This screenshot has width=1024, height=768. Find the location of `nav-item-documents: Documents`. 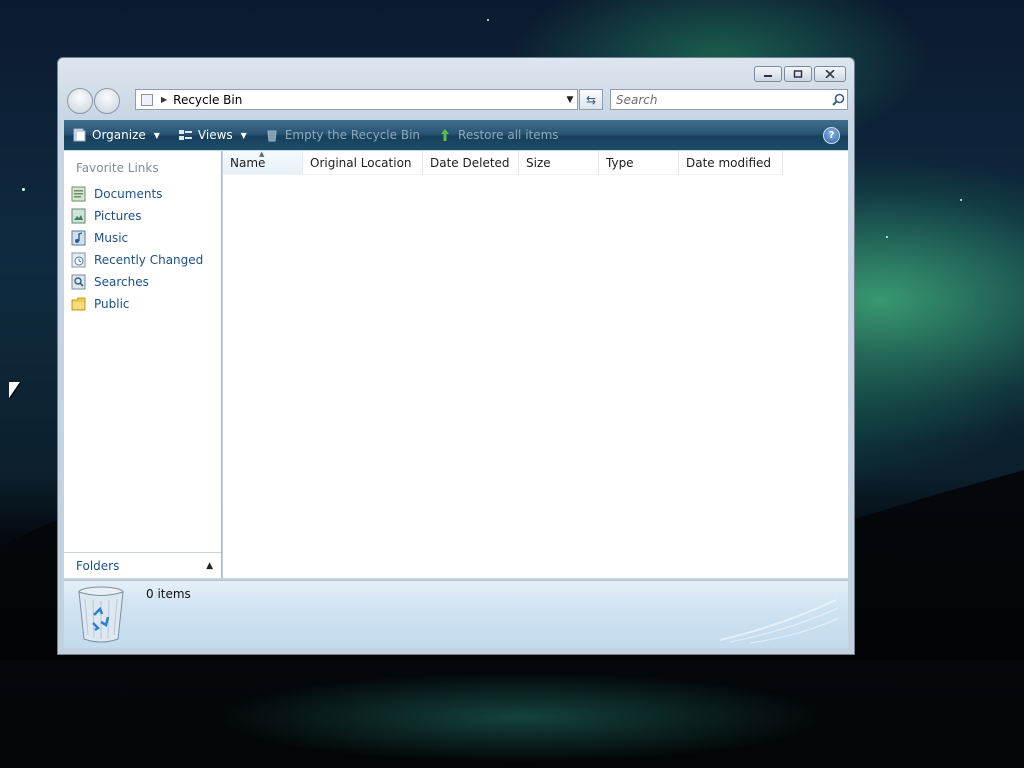

nav-item-documents: Documents is located at coordinates (137, 194).